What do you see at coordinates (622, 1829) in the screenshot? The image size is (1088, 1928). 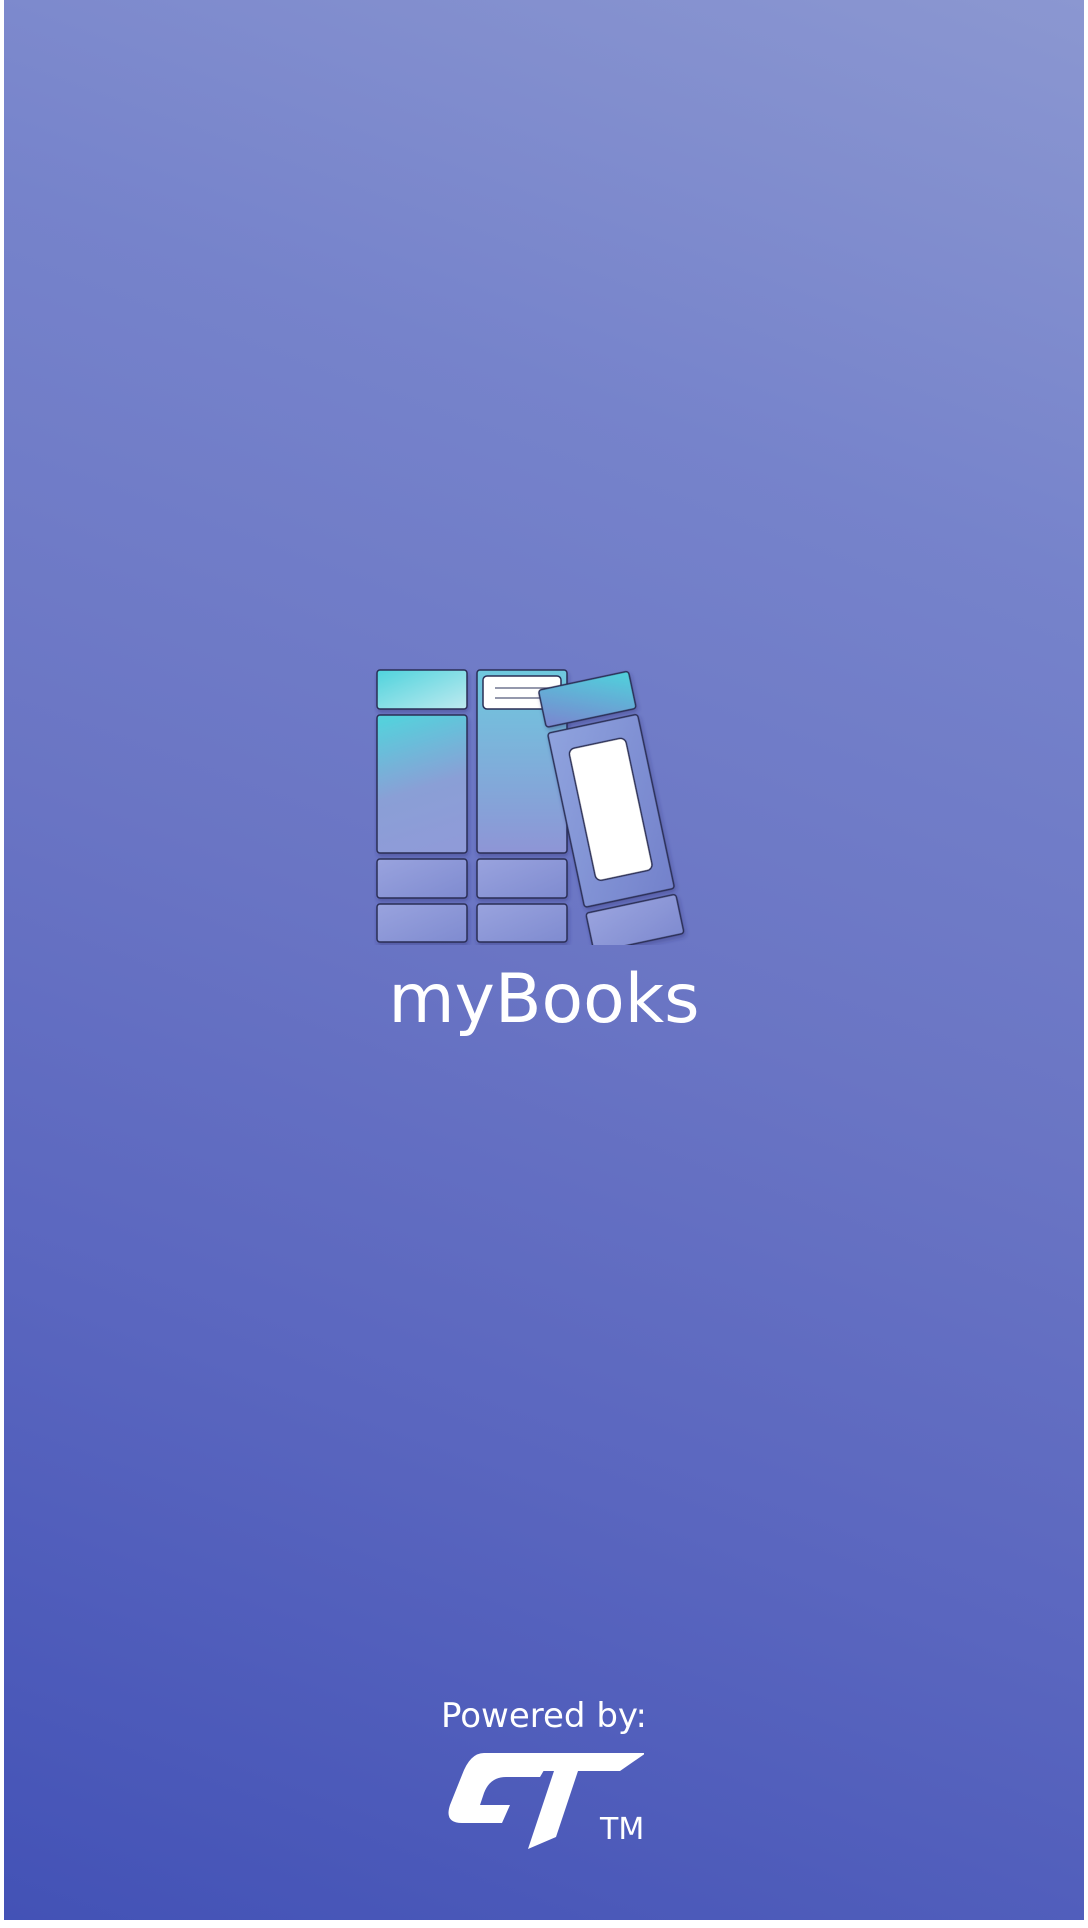 I see `trademark-label: TM` at bounding box center [622, 1829].